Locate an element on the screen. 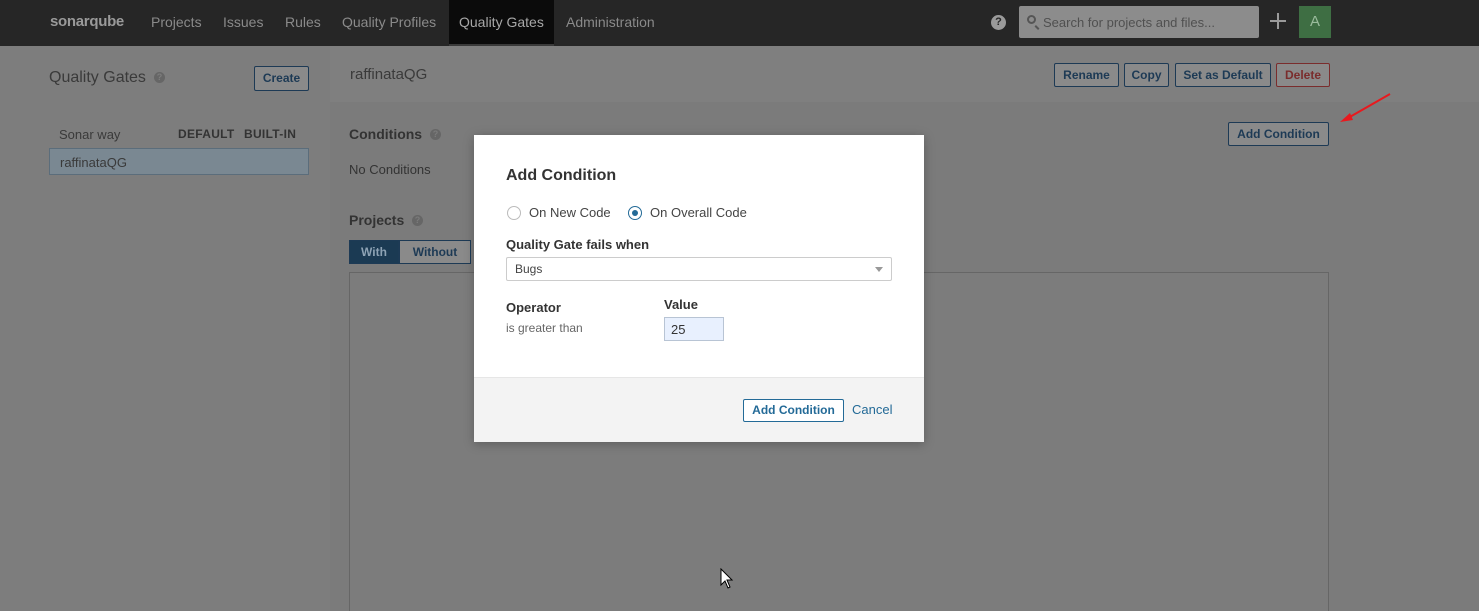  radio-overall-code-label: On Overall Code is located at coordinates (698, 212).